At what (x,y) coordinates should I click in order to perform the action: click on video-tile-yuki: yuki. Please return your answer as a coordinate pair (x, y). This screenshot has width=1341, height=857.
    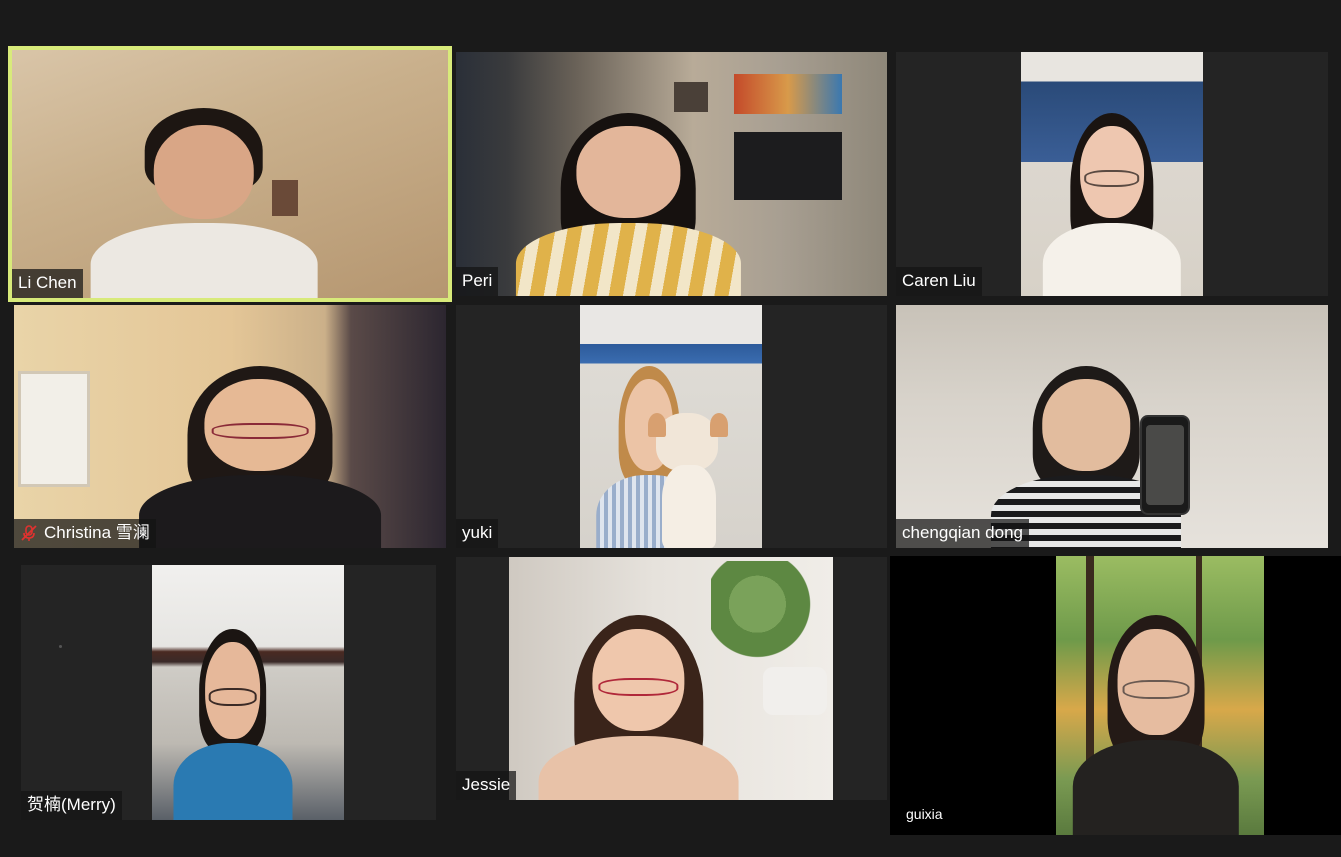
    Looking at the image, I should click on (671, 426).